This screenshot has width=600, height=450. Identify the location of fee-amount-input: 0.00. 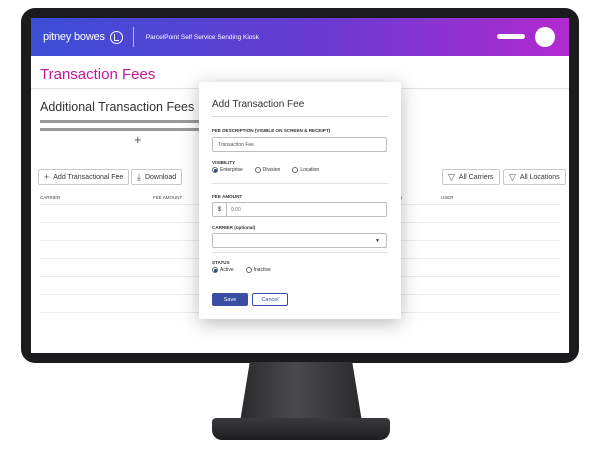
(306, 209).